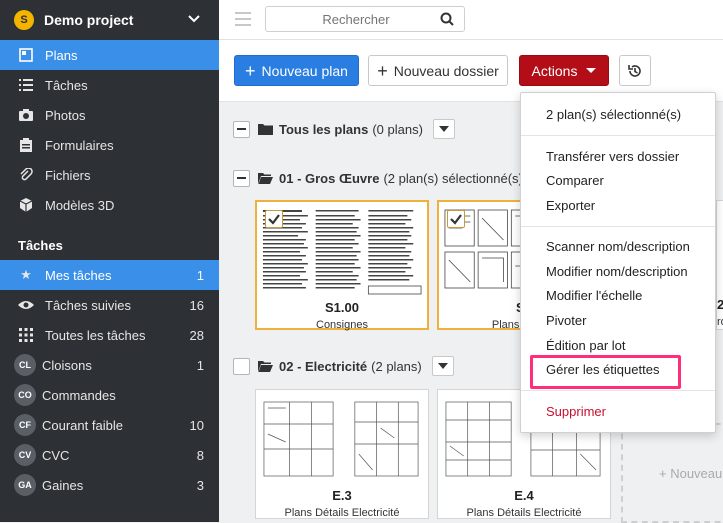 The width and height of the screenshot is (723, 523). What do you see at coordinates (26, 85) in the screenshot?
I see `list-icon` at bounding box center [26, 85].